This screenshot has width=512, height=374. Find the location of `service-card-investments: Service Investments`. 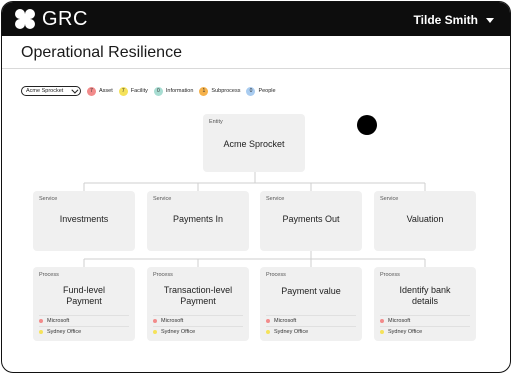

service-card-investments: Service Investments is located at coordinates (84, 221).